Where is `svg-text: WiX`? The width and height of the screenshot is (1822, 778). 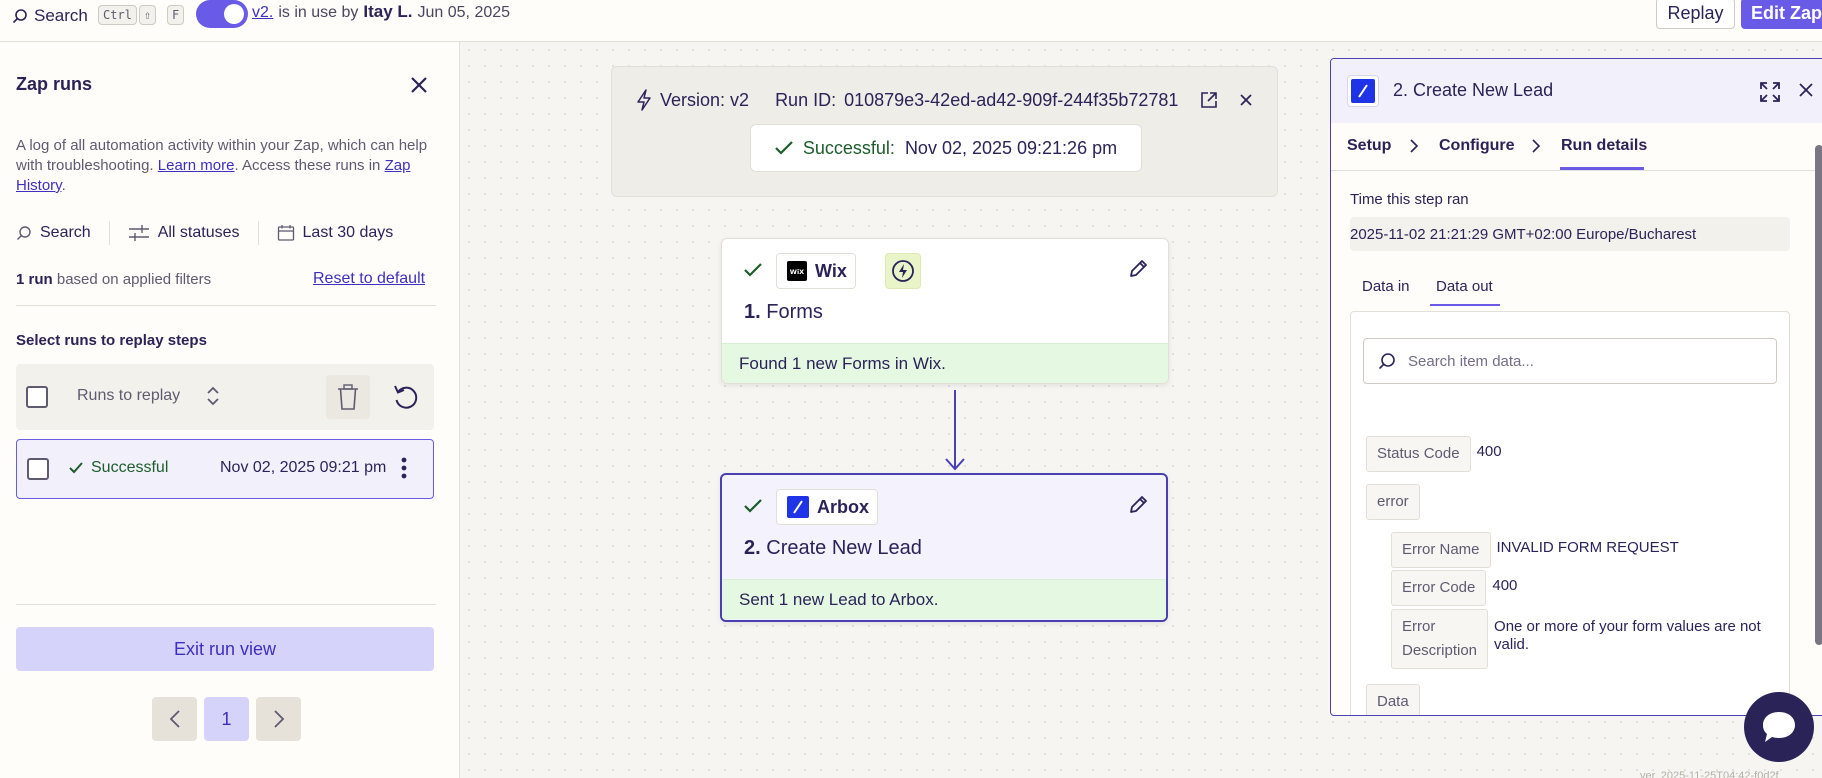
svg-text: WiX is located at coordinates (797, 272).